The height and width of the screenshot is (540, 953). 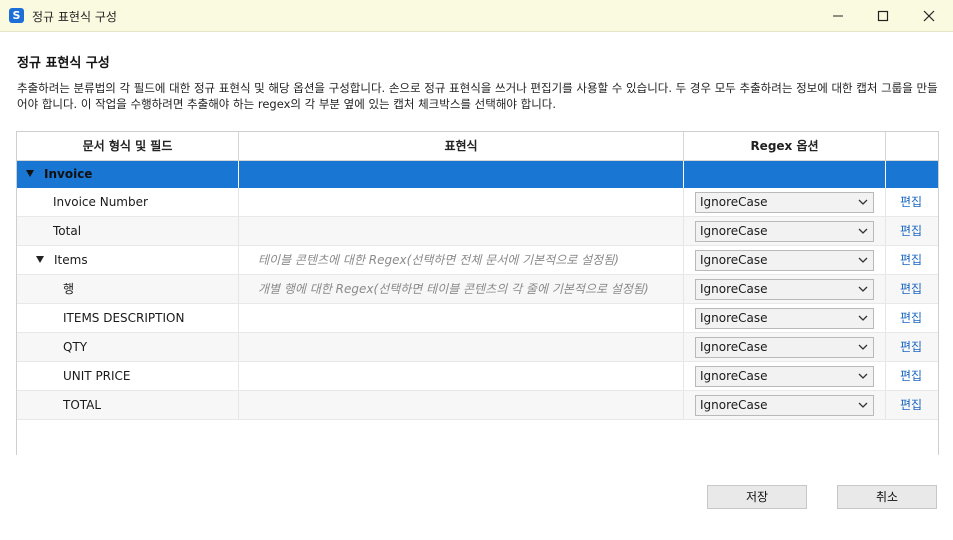 What do you see at coordinates (461, 174) in the screenshot?
I see `group-expression-cell` at bounding box center [461, 174].